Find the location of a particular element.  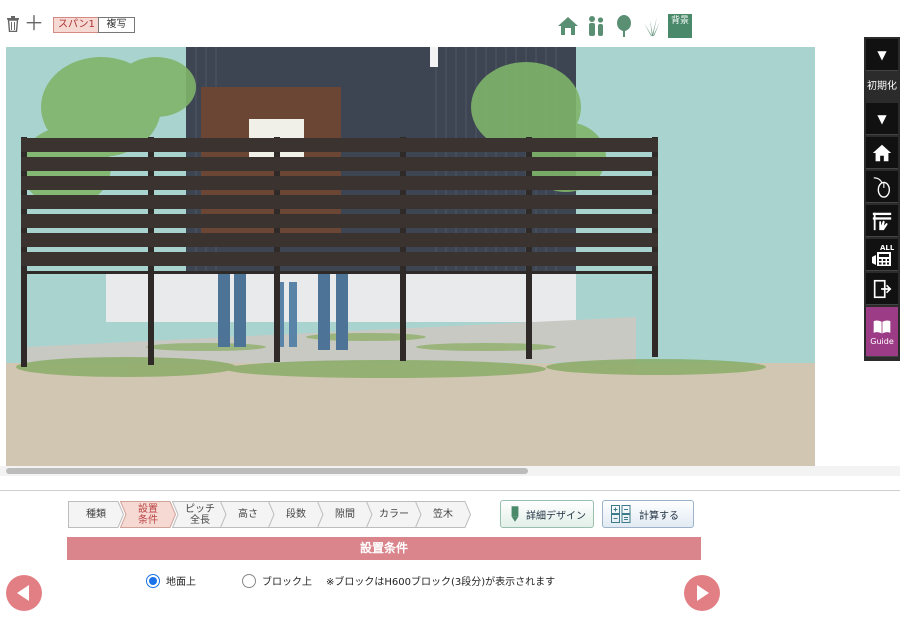

horizontal-scrollbar is located at coordinates (450, 471).